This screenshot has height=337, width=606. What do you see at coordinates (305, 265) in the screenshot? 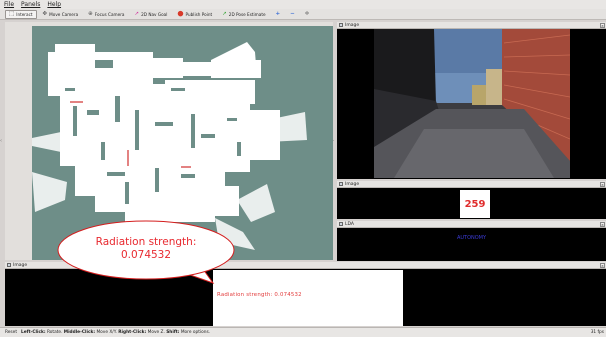
I see `radiation-image-panel-title: Image ×` at bounding box center [305, 265].